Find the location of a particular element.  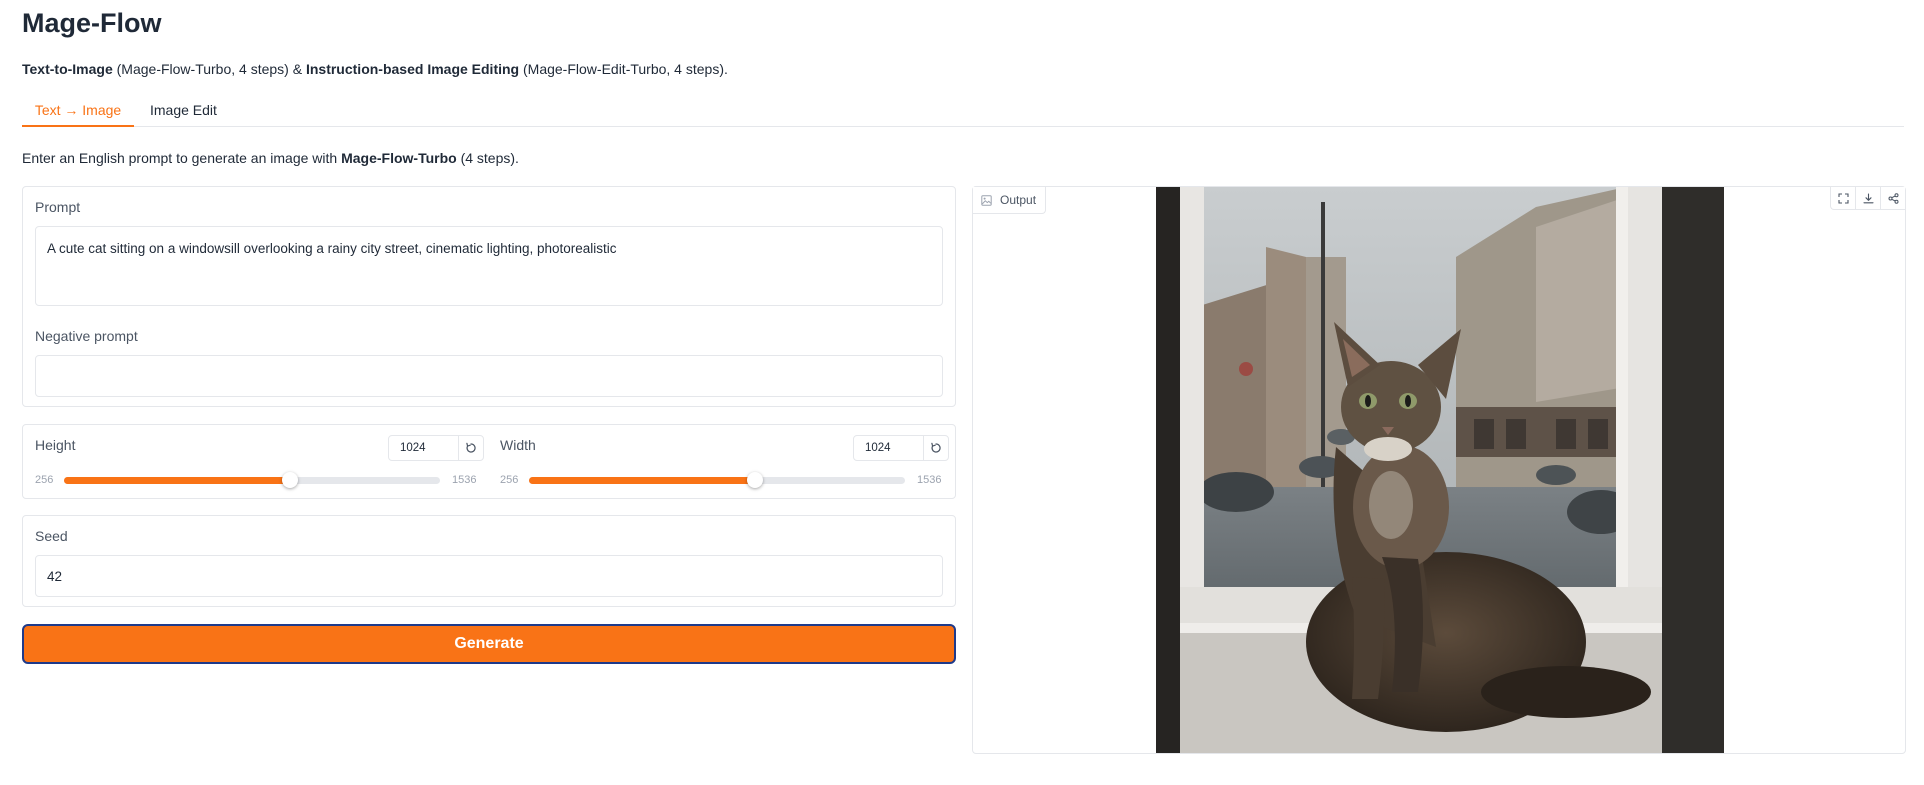

seed-panel: Seed is located at coordinates (489, 561).